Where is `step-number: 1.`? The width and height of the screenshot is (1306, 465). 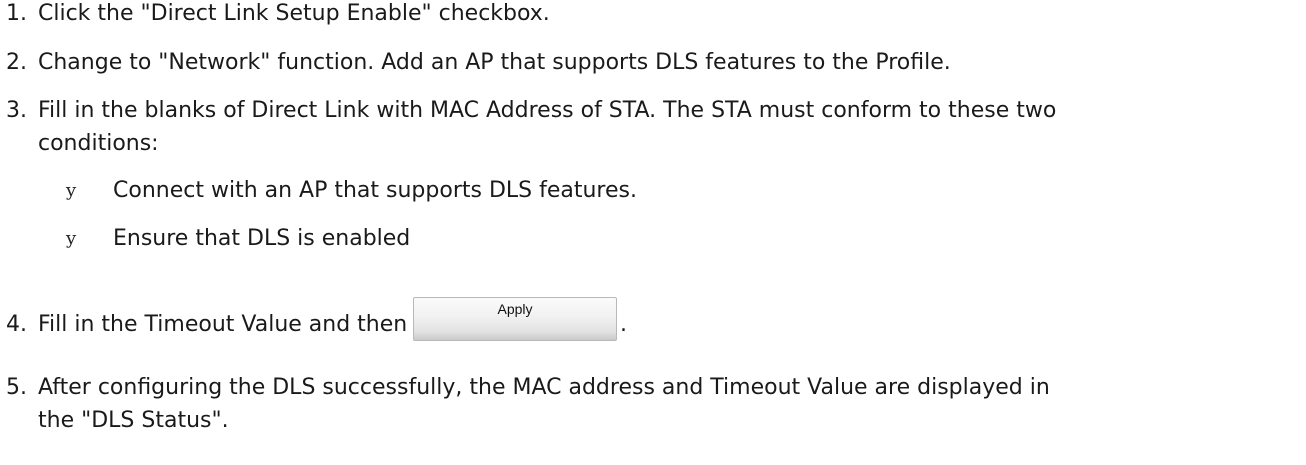
step-number: 1. is located at coordinates (16, 13).